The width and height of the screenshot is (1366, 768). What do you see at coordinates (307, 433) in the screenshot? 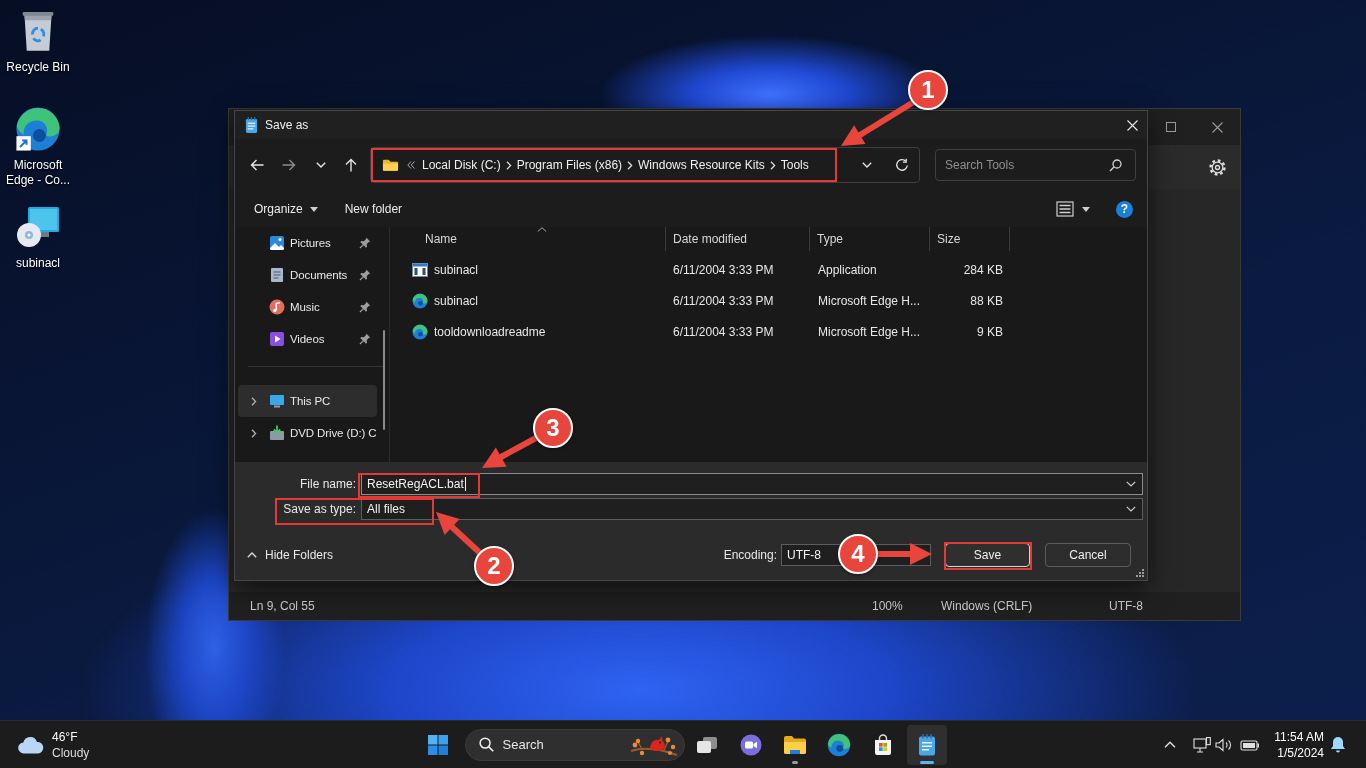
I see `nav-item: DVD Drive (D:) C` at bounding box center [307, 433].